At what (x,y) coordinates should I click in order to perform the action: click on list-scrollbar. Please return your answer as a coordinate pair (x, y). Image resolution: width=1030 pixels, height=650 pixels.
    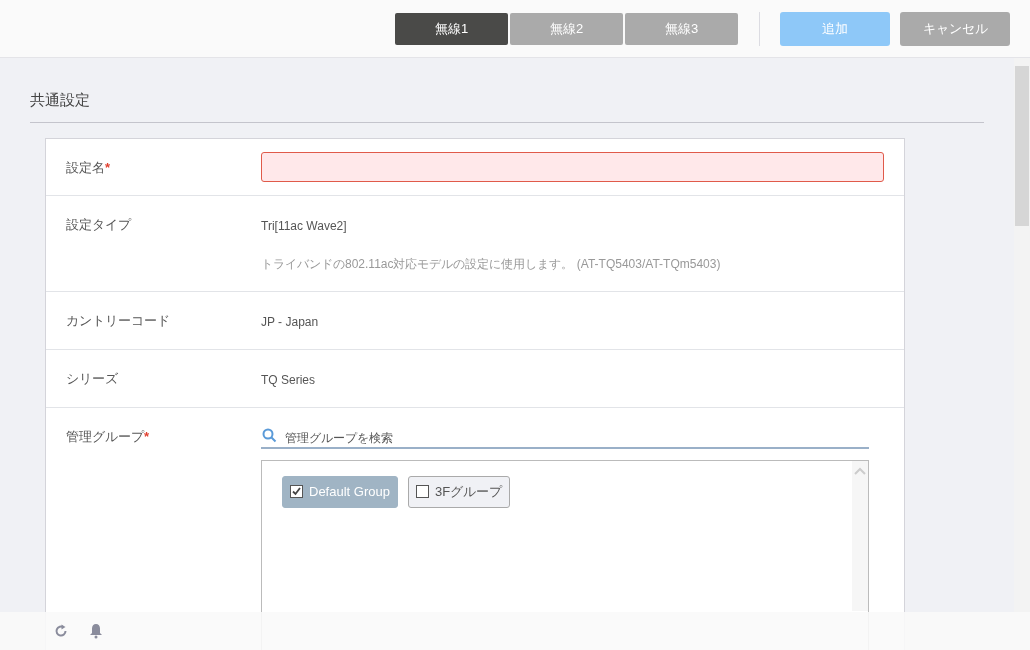
    Looking at the image, I should click on (860, 535).